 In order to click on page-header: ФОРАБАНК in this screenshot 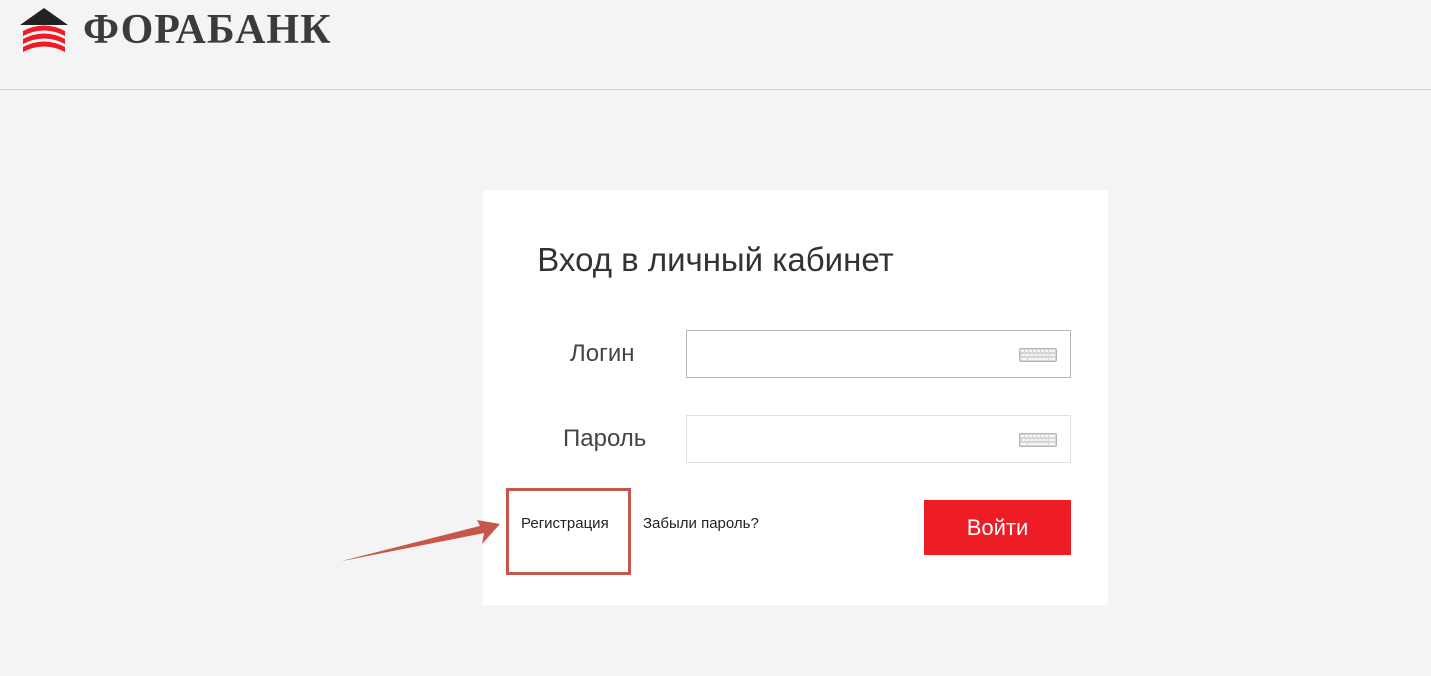, I will do `click(715, 45)`.